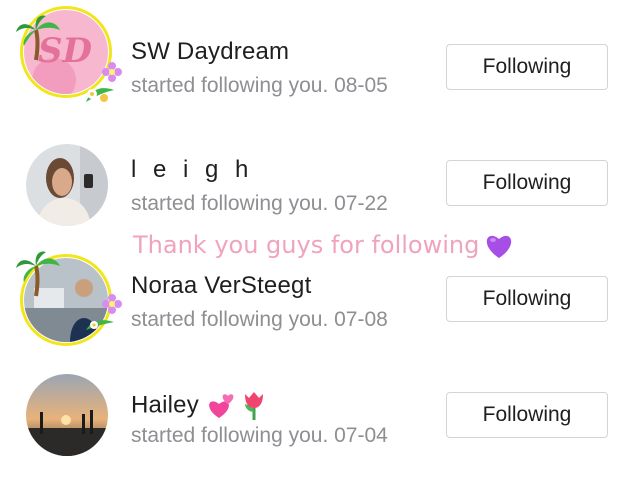 The image size is (640, 491). What do you see at coordinates (192, 170) in the screenshot?
I see `user-name: l e i g h` at bounding box center [192, 170].